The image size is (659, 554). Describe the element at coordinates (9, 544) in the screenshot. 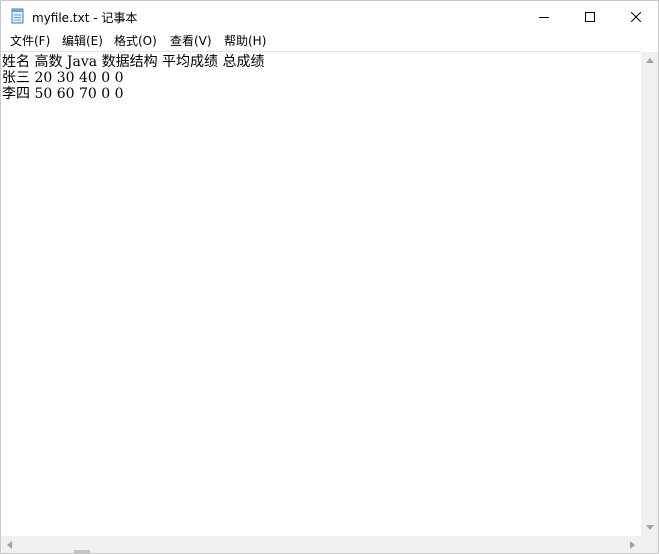

I see `scroll-left-arrow-icon` at that location.